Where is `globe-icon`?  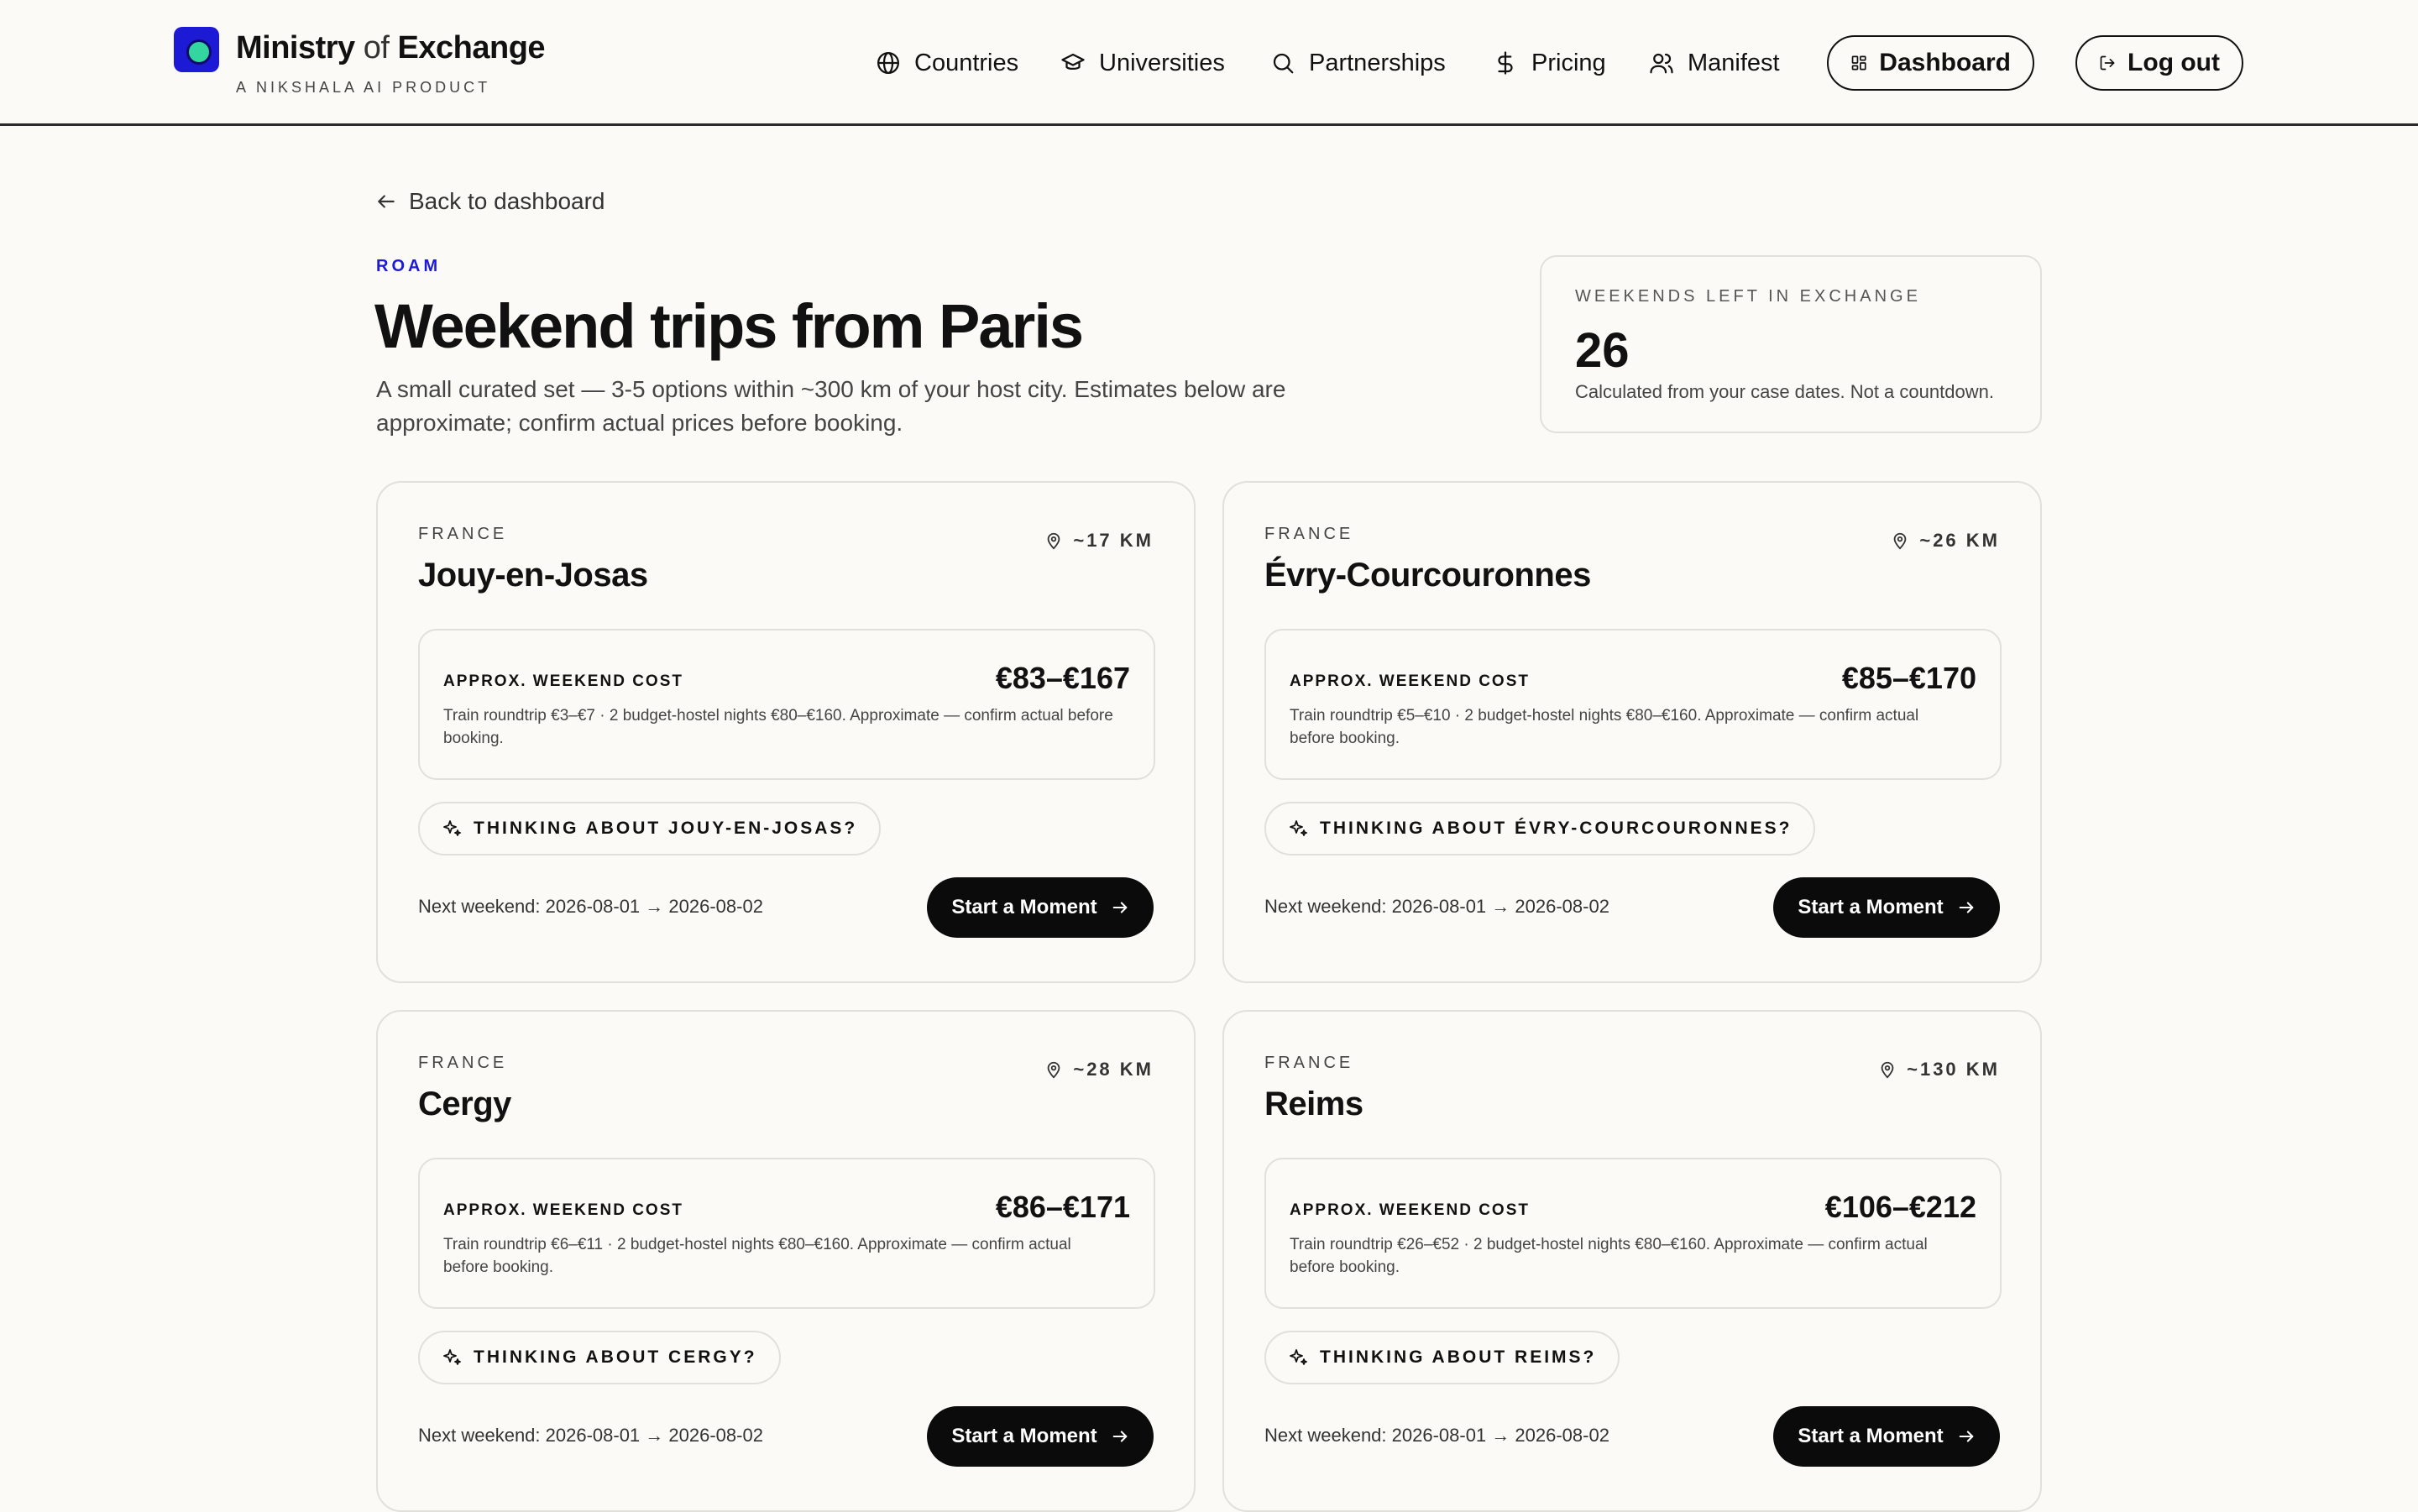
globe-icon is located at coordinates (888, 63).